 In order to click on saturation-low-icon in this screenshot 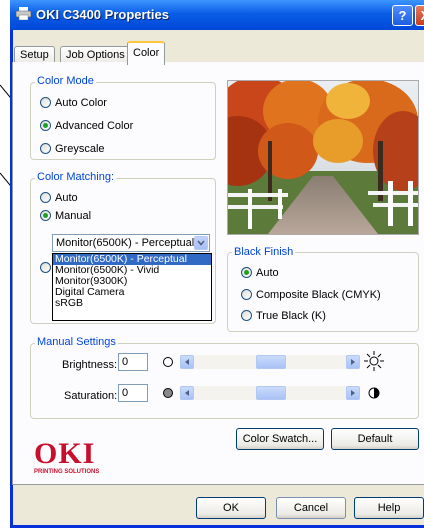, I will do `click(168, 393)`.